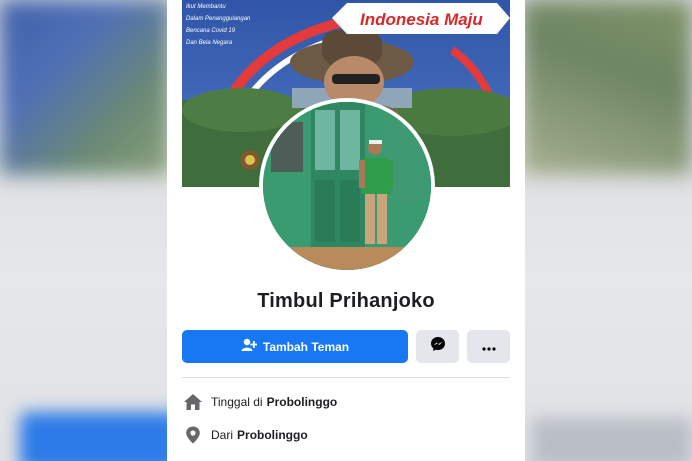  What do you see at coordinates (193, 435) in the screenshot?
I see `location-pin-icon` at bounding box center [193, 435].